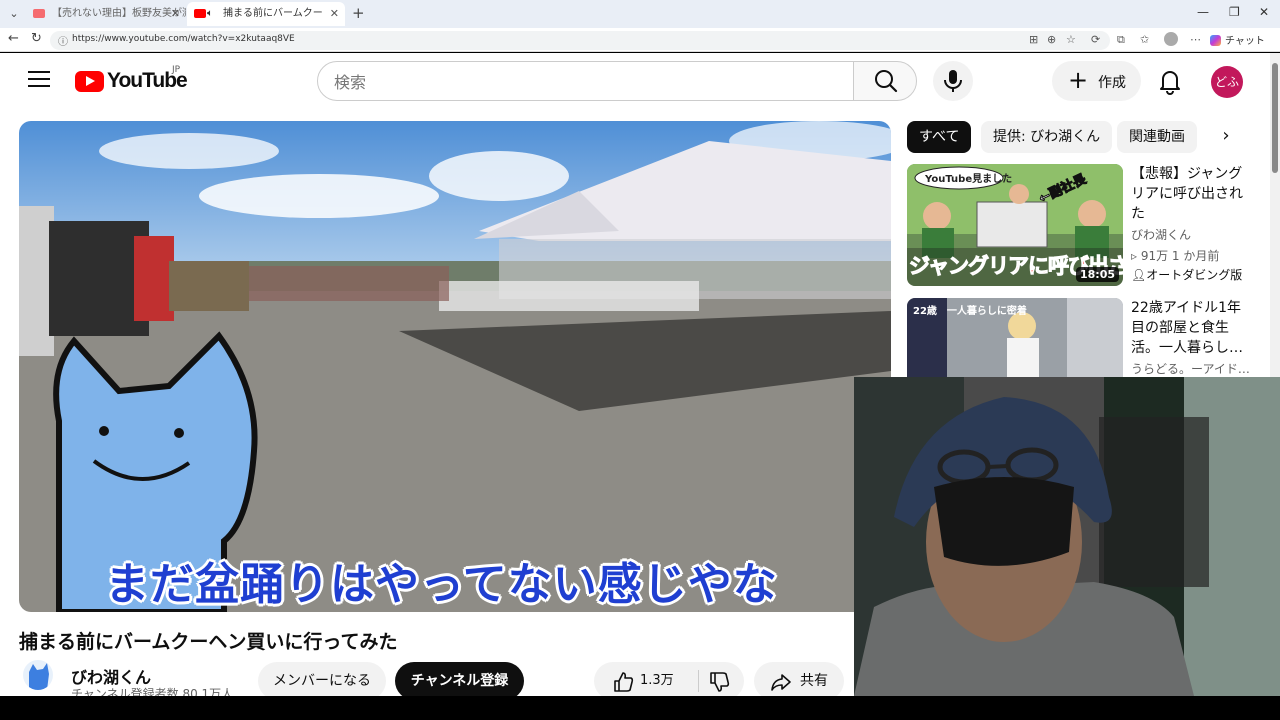 Image resolution: width=1280 pixels, height=720 pixels. What do you see at coordinates (1180, 256) in the screenshot?
I see `views-and-date: 91万 1 か月前` at bounding box center [1180, 256].